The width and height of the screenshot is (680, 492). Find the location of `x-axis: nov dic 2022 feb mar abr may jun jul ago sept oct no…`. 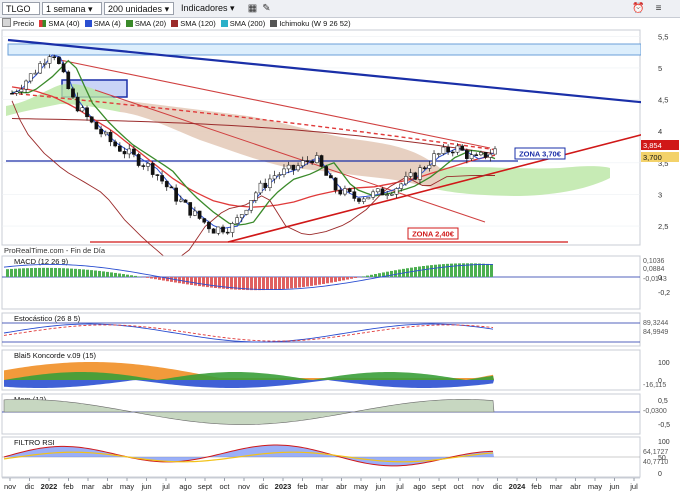

x-axis: nov dic 2022 feb mar abr may jun jul ago sept oct no… is located at coordinates (321, 484).